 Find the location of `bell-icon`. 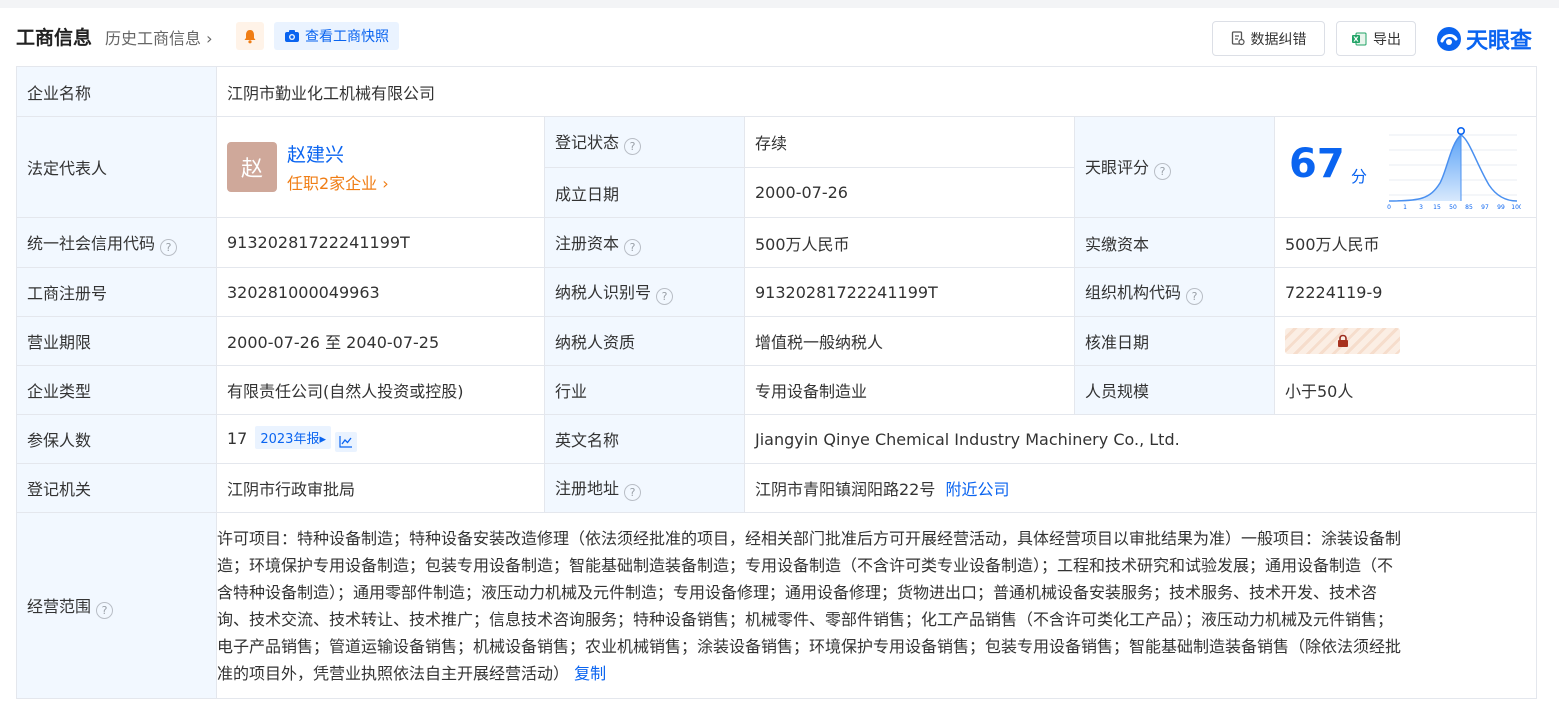

bell-icon is located at coordinates (250, 36).